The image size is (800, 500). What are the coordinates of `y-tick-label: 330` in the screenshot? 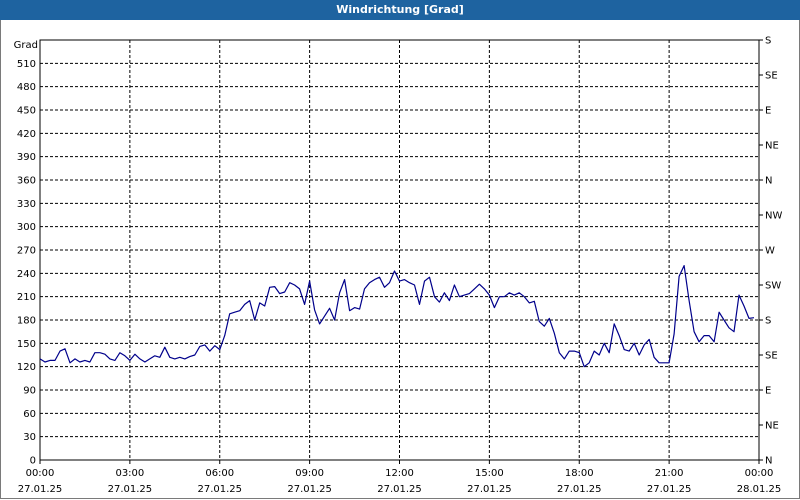 It's located at (26, 204).